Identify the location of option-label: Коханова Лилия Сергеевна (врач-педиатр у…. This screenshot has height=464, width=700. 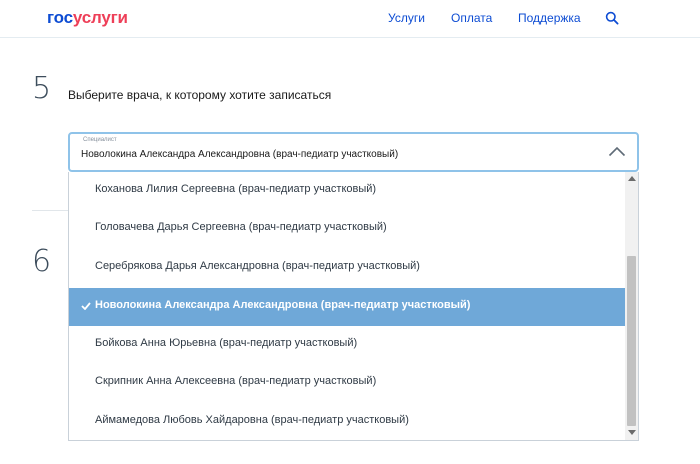
(236, 189).